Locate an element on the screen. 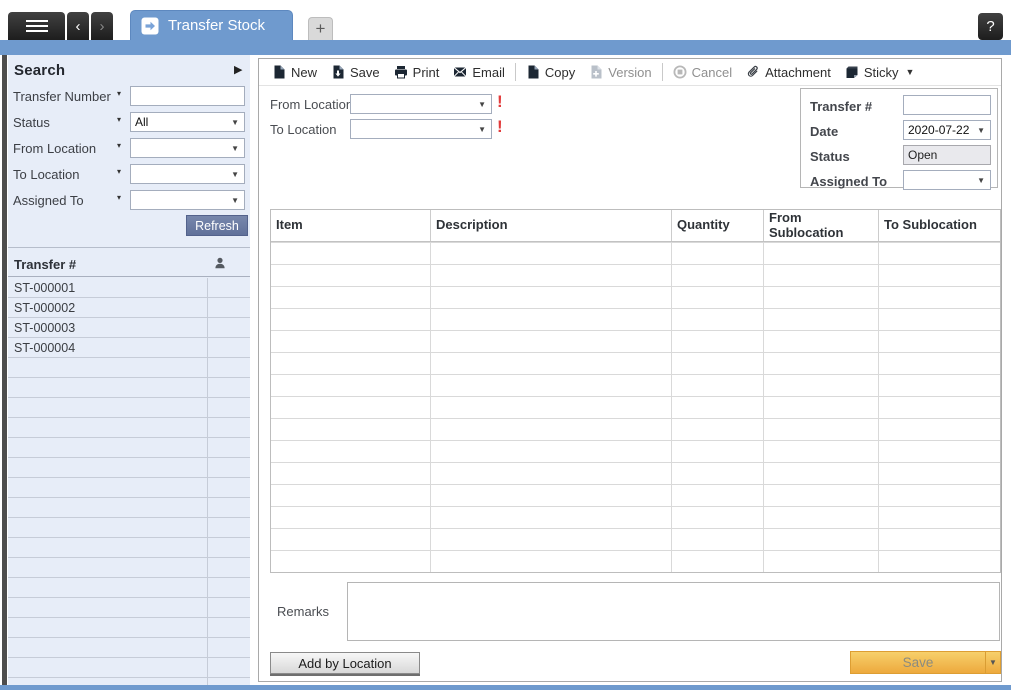 The width and height of the screenshot is (1011, 690). save-toolbar-button: Save is located at coordinates (355, 72).